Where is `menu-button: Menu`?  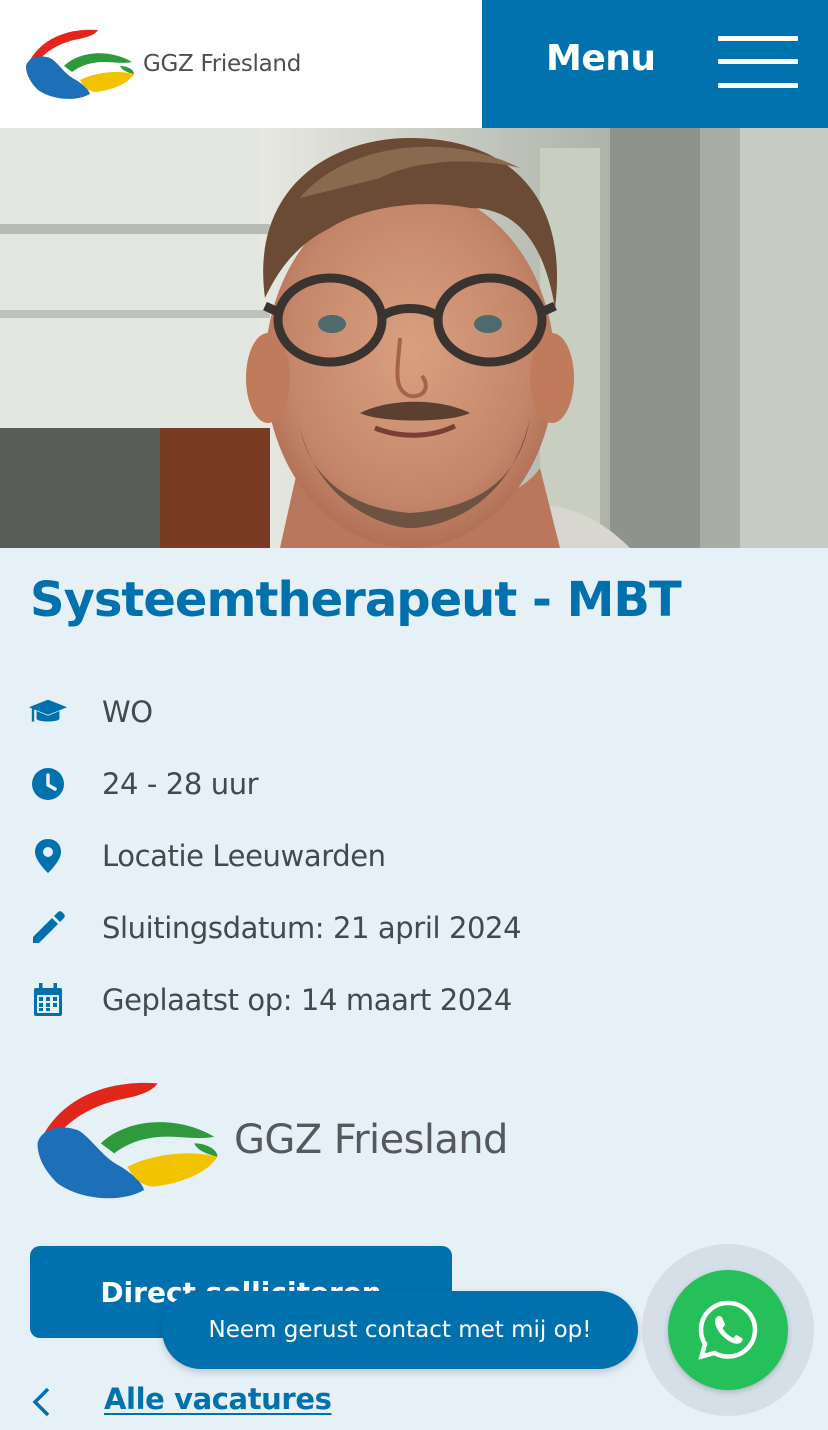 menu-button: Menu is located at coordinates (655, 64).